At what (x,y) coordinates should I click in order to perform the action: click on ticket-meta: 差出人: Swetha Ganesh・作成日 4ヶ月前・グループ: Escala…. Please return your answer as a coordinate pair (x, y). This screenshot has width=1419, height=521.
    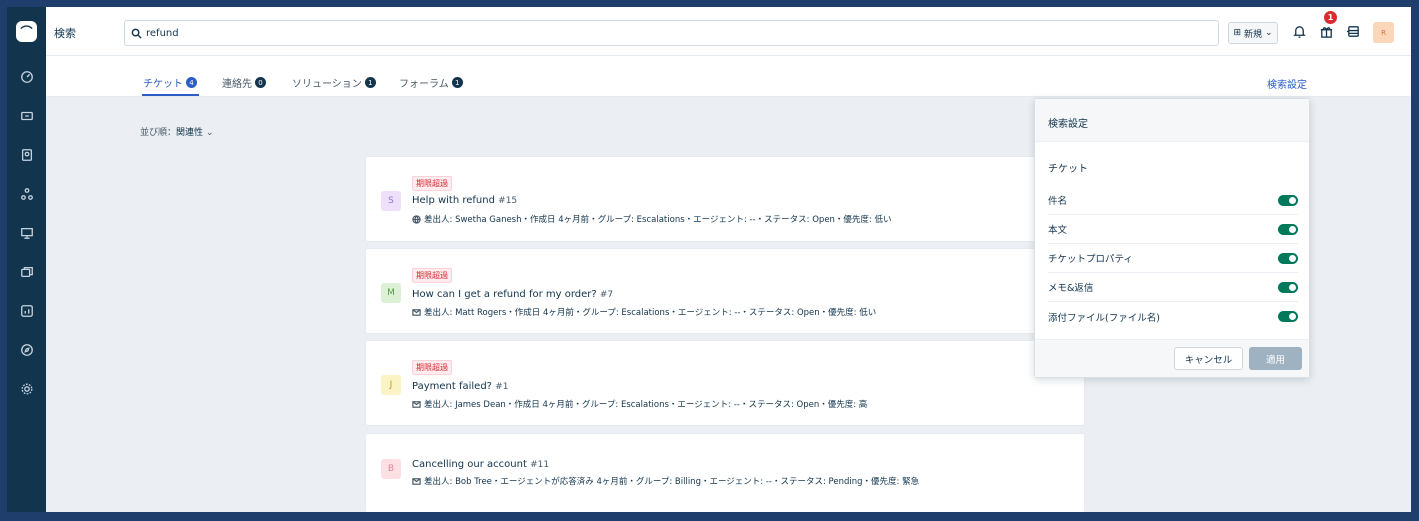
    Looking at the image, I should click on (652, 219).